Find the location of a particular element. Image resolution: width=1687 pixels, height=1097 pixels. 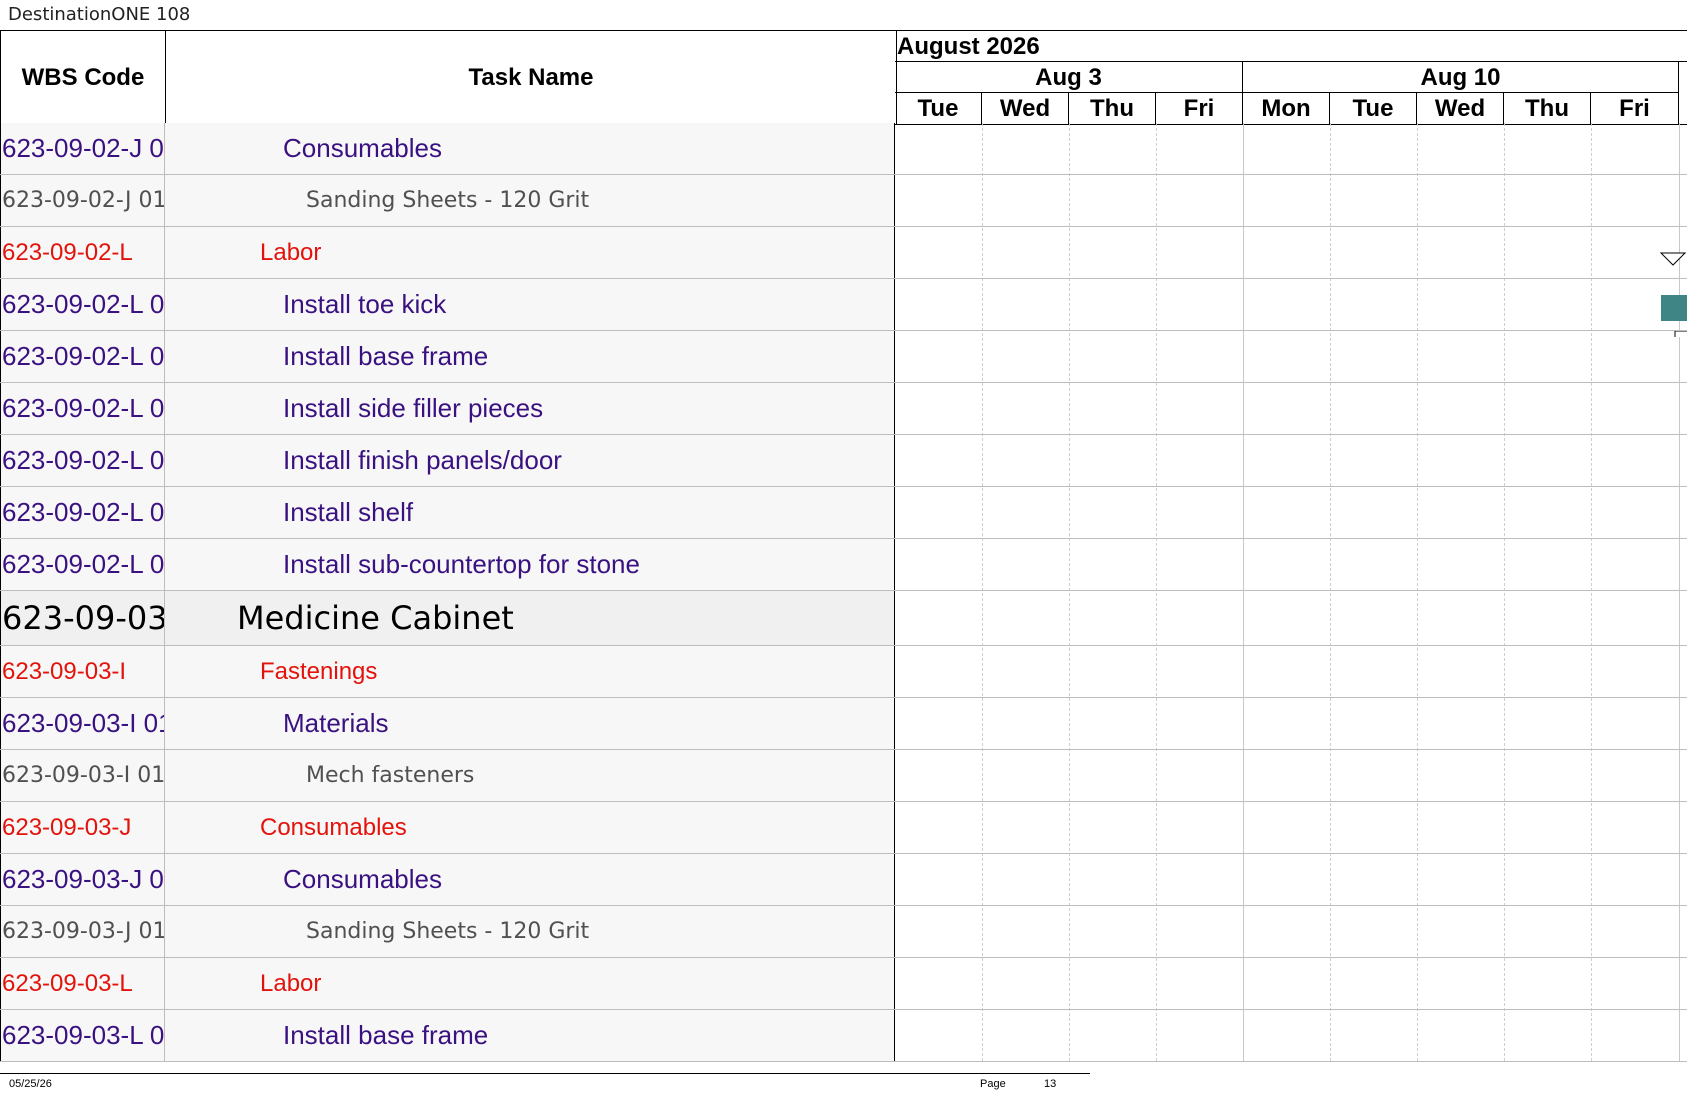

table-row: 623-09-02-L 02 Install base frame is located at coordinates (843, 357).